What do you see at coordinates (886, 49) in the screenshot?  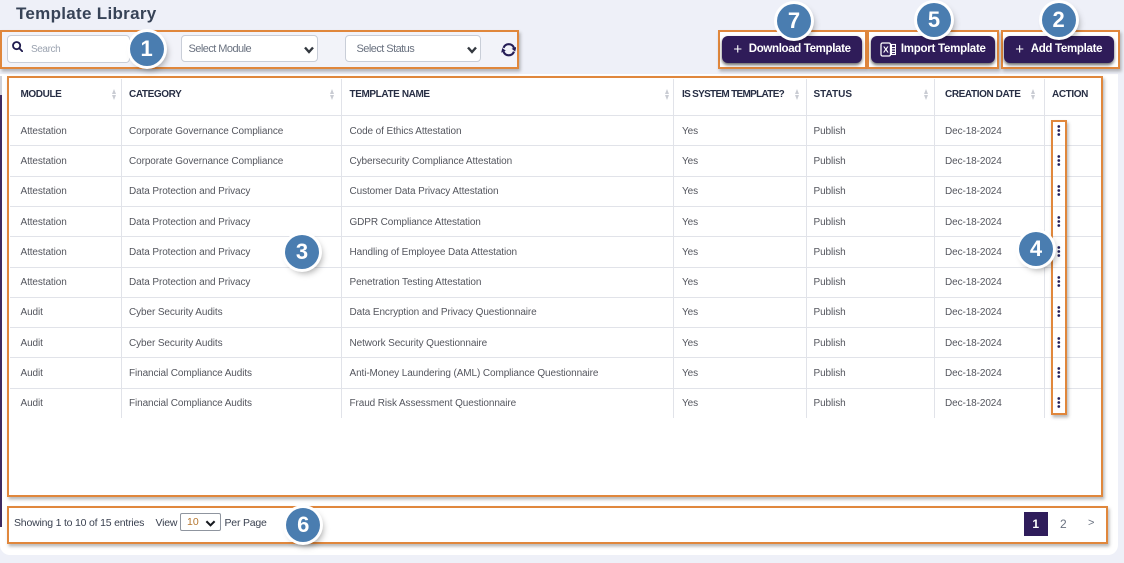 I see `svg-text: X` at bounding box center [886, 49].